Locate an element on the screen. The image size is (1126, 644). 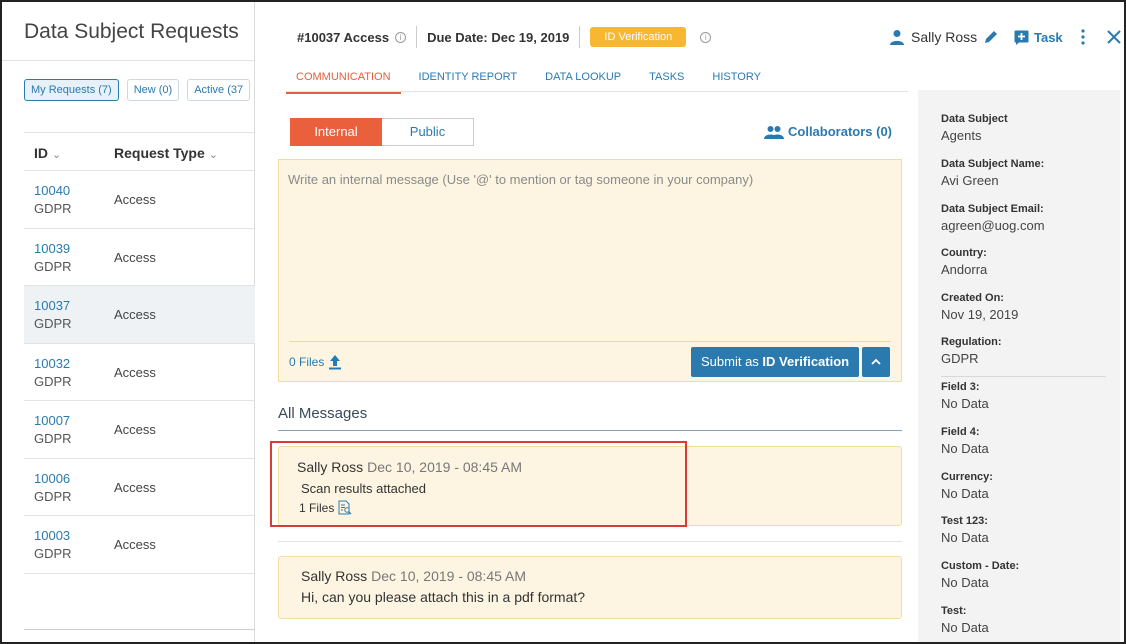
detail-field: Field 3: No Data is located at coordinates (965, 396).